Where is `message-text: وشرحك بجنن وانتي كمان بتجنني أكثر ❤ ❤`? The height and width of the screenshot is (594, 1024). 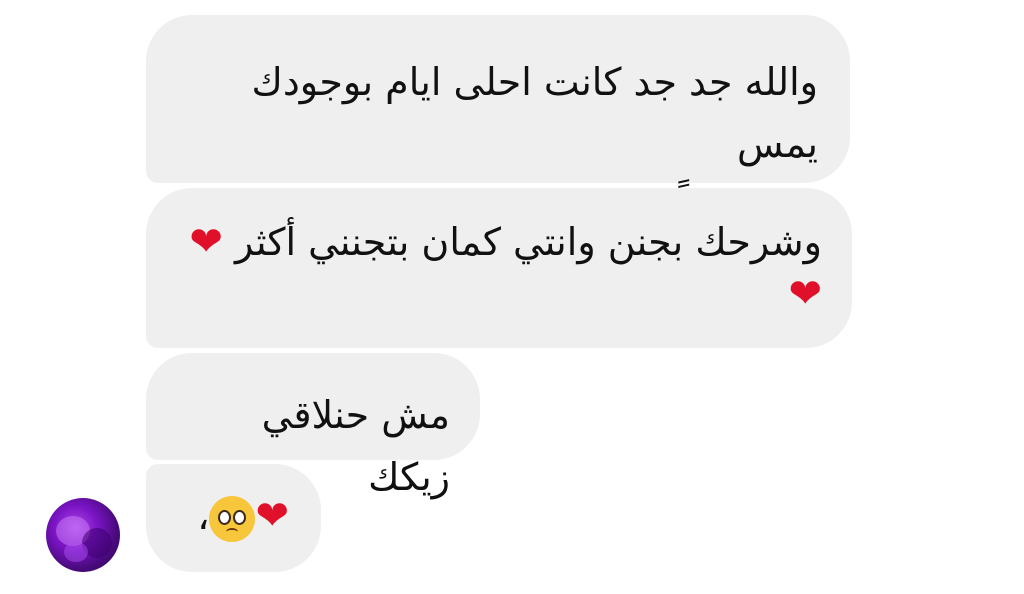
message-text: وشرحك بجنن وانتي كمان بتجنني أكثر ❤ ❤ is located at coordinates (504, 268).